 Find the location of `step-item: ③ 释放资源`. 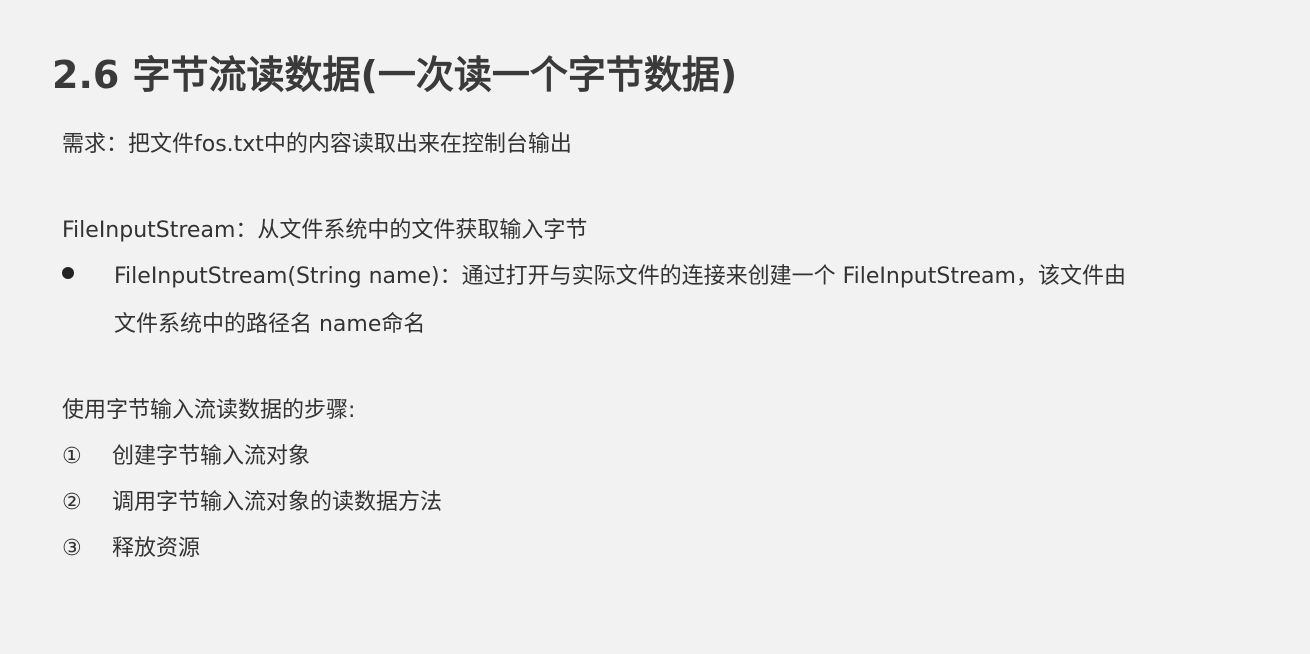

step-item: ③ 释放资源 is located at coordinates (131, 546).